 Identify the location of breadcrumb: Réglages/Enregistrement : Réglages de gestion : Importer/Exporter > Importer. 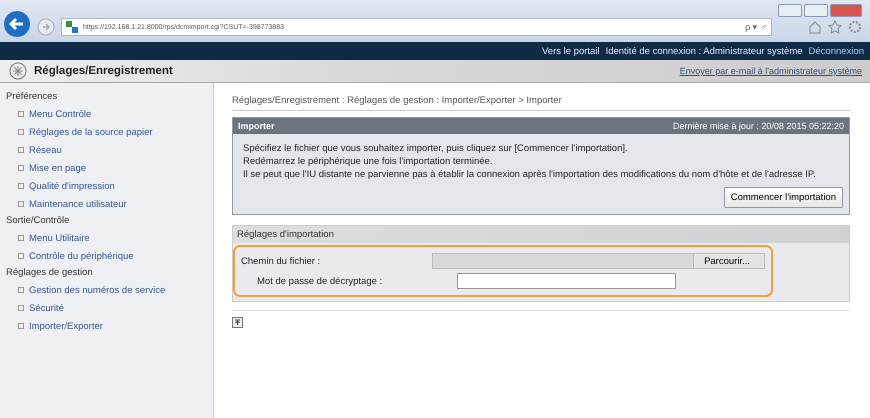
(541, 101).